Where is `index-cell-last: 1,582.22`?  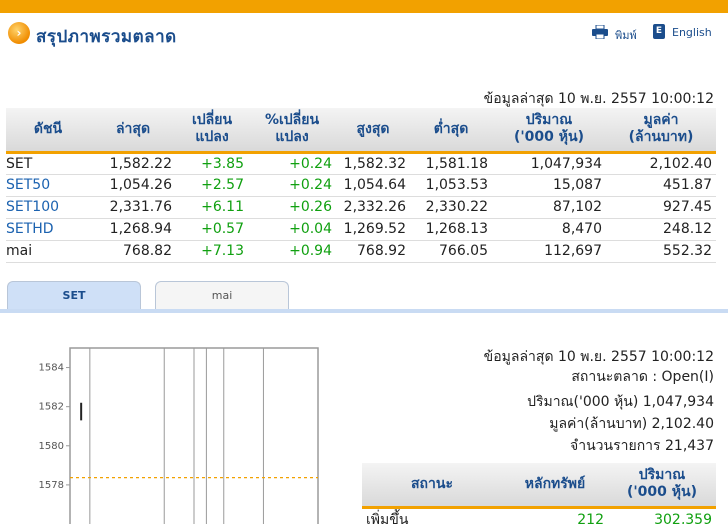
index-cell-last: 1,582.22 is located at coordinates (133, 163).